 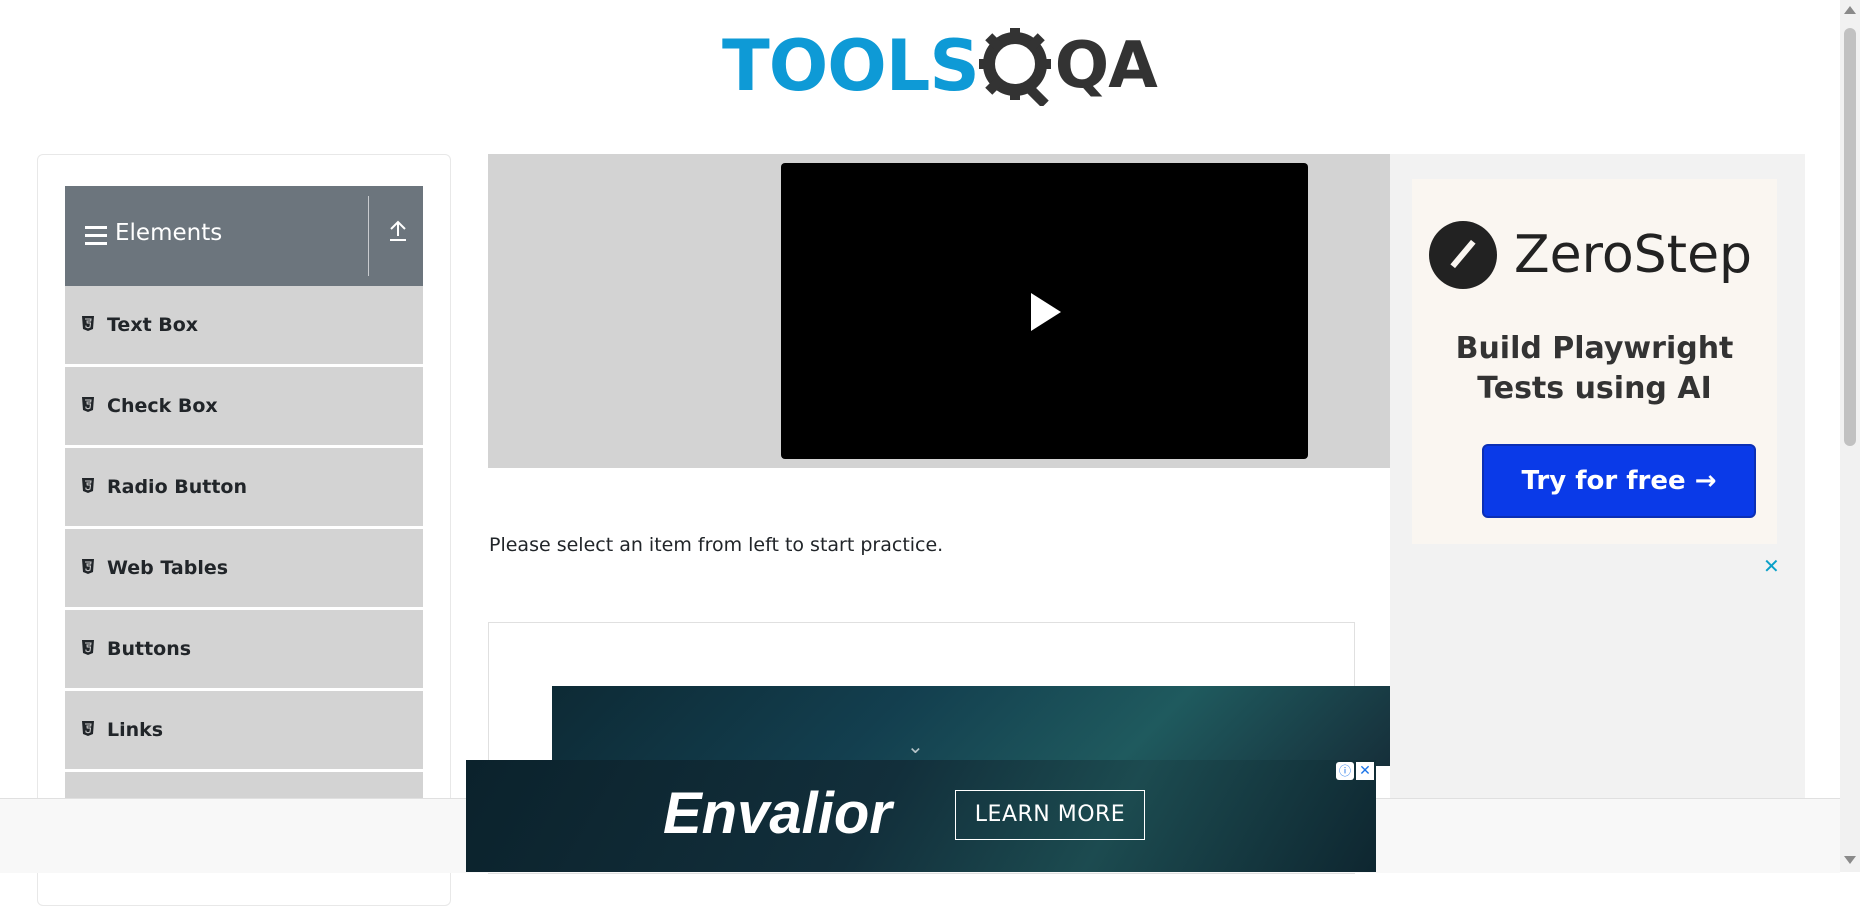 What do you see at coordinates (1594, 348) in the screenshot?
I see `headline-line-1: Build Playwright` at bounding box center [1594, 348].